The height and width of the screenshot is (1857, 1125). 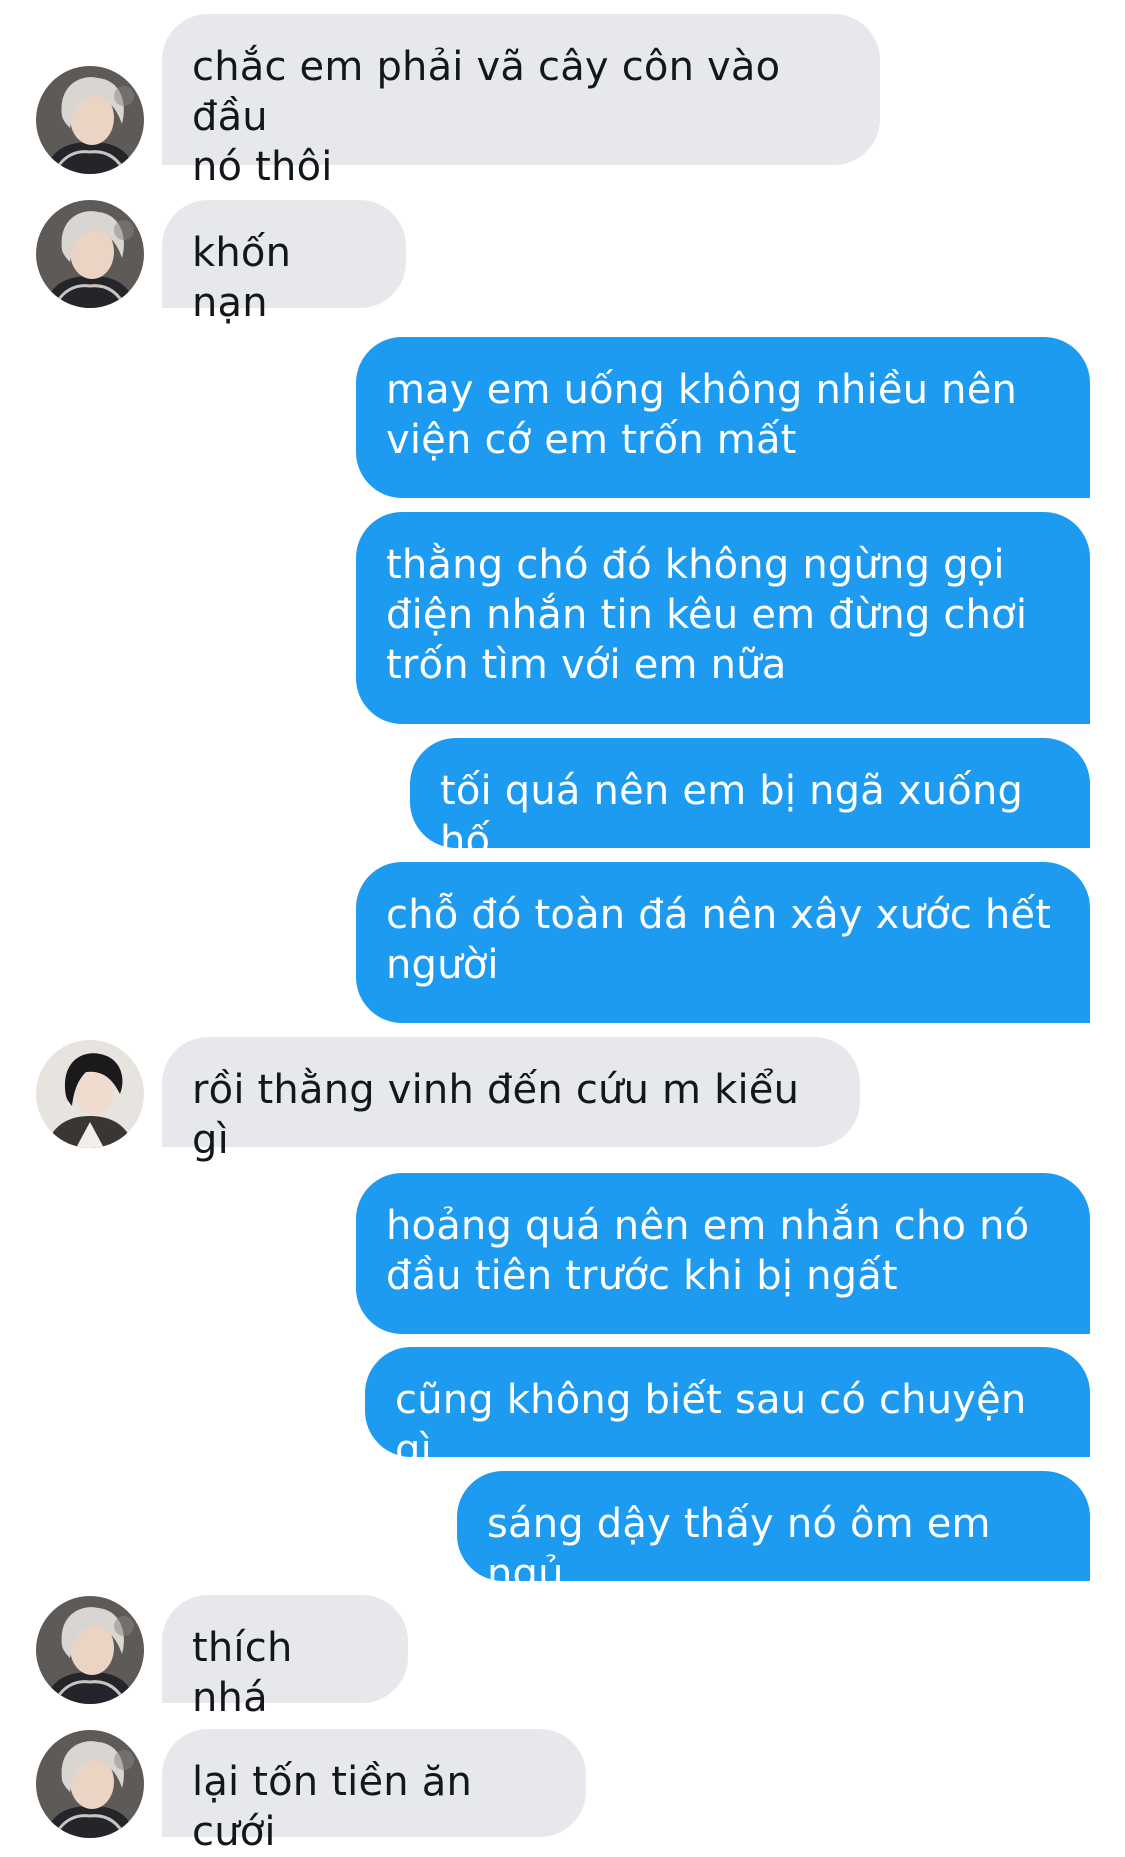 I want to click on outgoing-message: tối quá nên em bị ngã xuống hố, so click(x=750, y=801).